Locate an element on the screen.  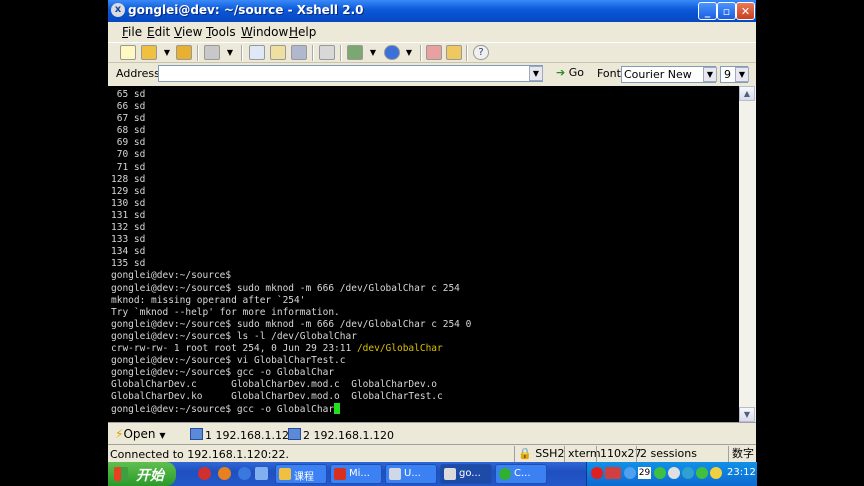
menu-tools: Tools is located at coordinates (221, 32).